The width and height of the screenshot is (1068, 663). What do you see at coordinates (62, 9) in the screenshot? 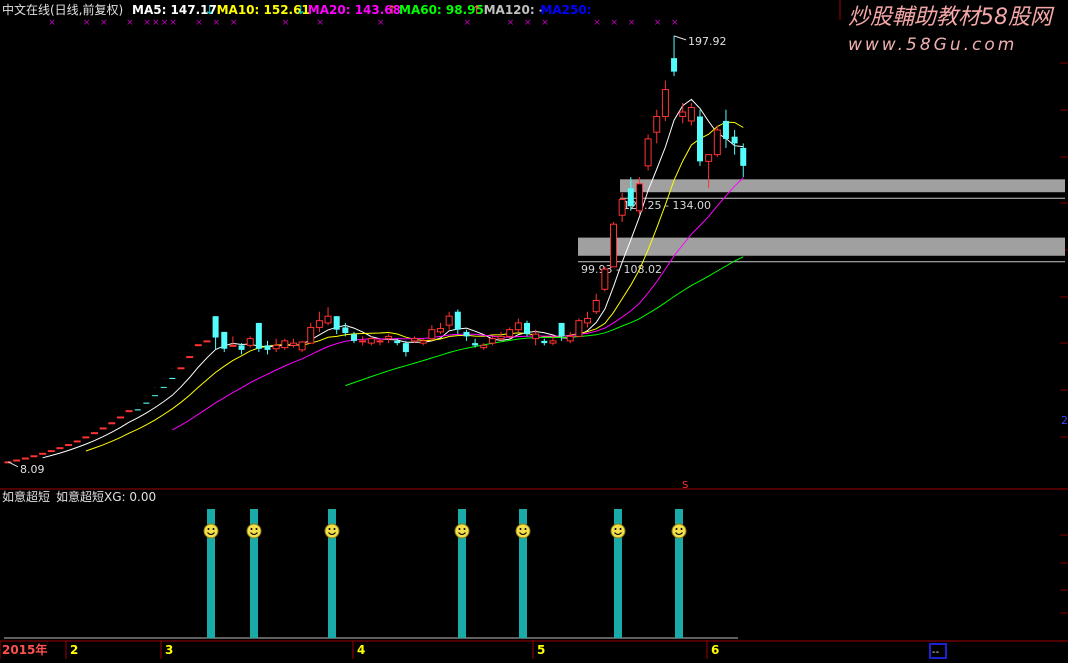
I see `symbol-title: 中文在线(日线,前复权)` at bounding box center [62, 9].